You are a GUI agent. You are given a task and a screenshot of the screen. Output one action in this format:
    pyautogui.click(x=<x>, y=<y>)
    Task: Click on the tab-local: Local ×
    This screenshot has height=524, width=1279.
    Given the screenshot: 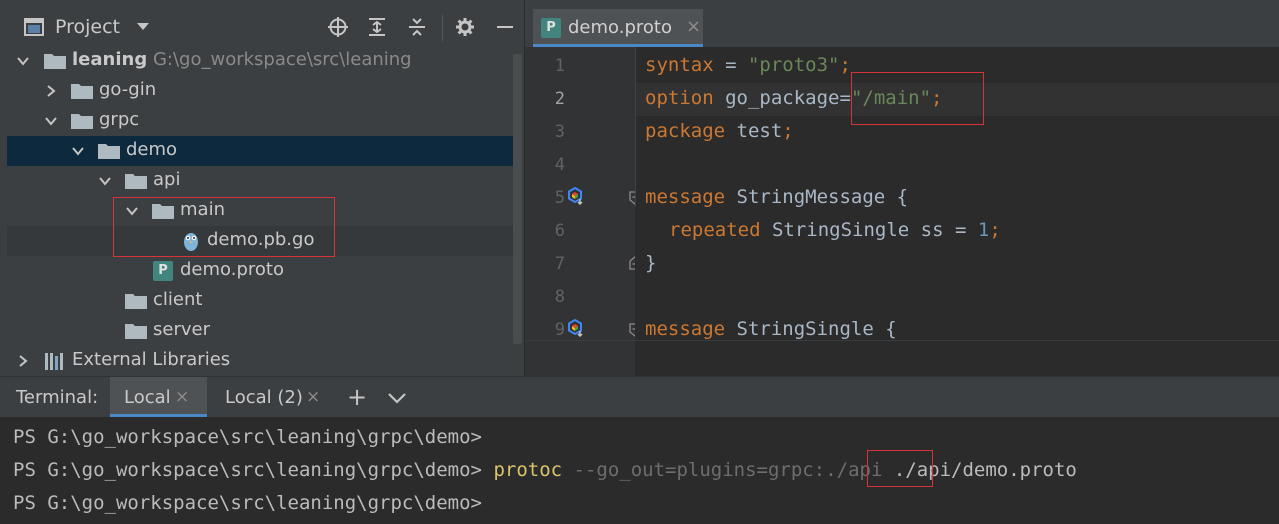 What is the action you would take?
    pyautogui.click(x=158, y=397)
    